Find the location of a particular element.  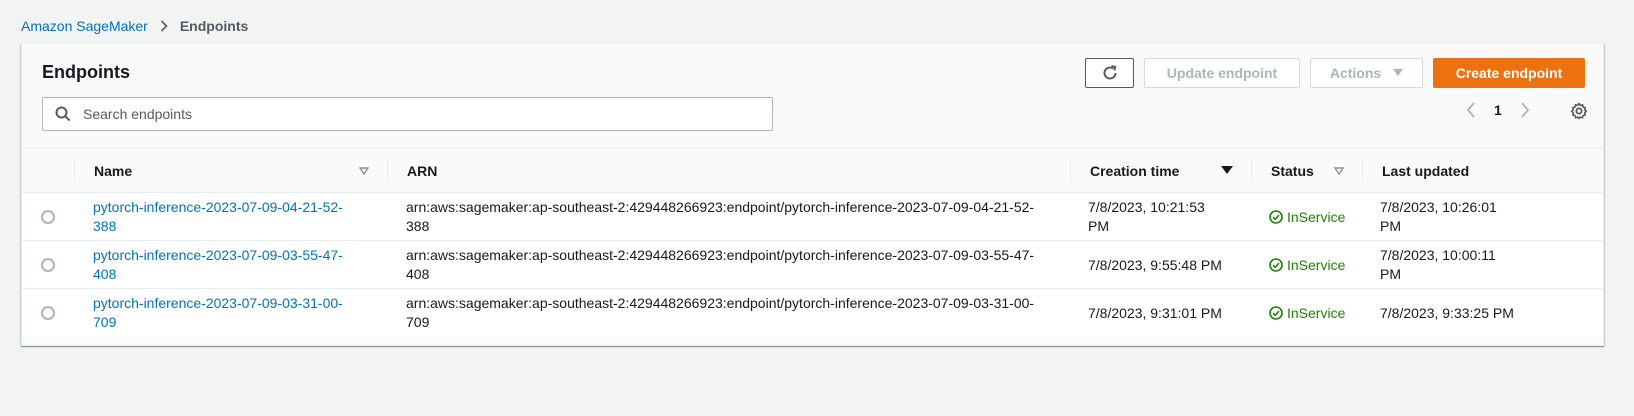

search-icon is located at coordinates (63, 114).